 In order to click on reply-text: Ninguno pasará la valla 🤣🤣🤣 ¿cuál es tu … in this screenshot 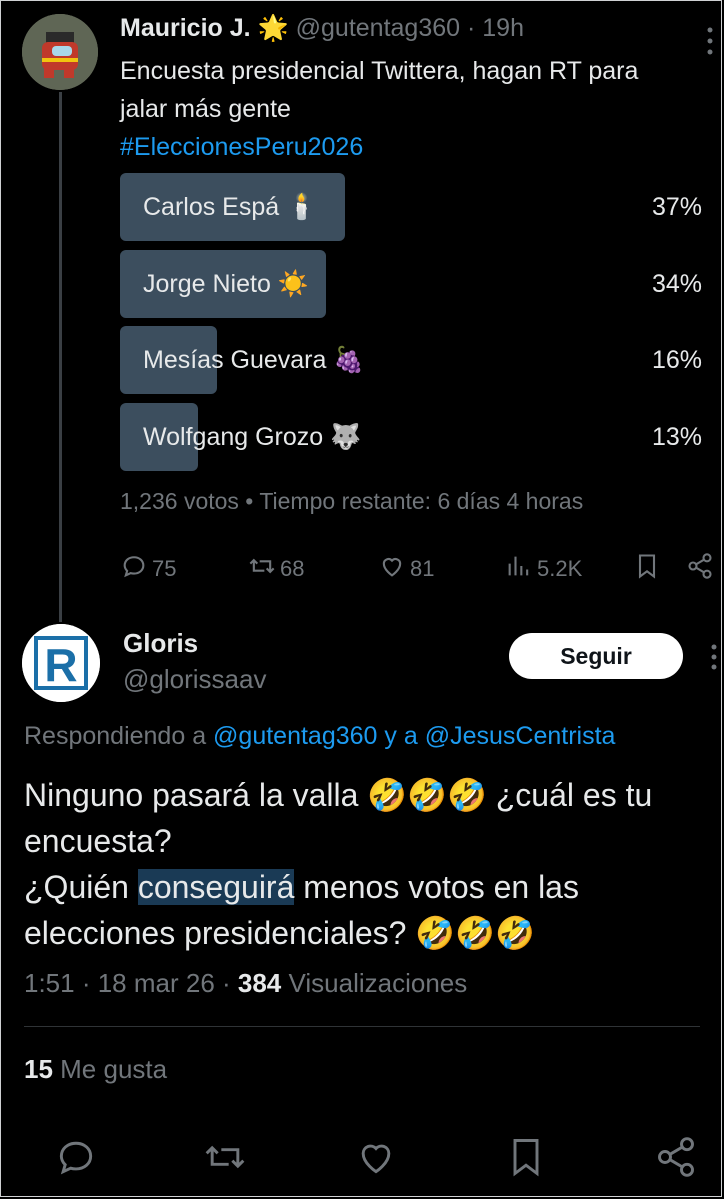, I will do `click(369, 864)`.